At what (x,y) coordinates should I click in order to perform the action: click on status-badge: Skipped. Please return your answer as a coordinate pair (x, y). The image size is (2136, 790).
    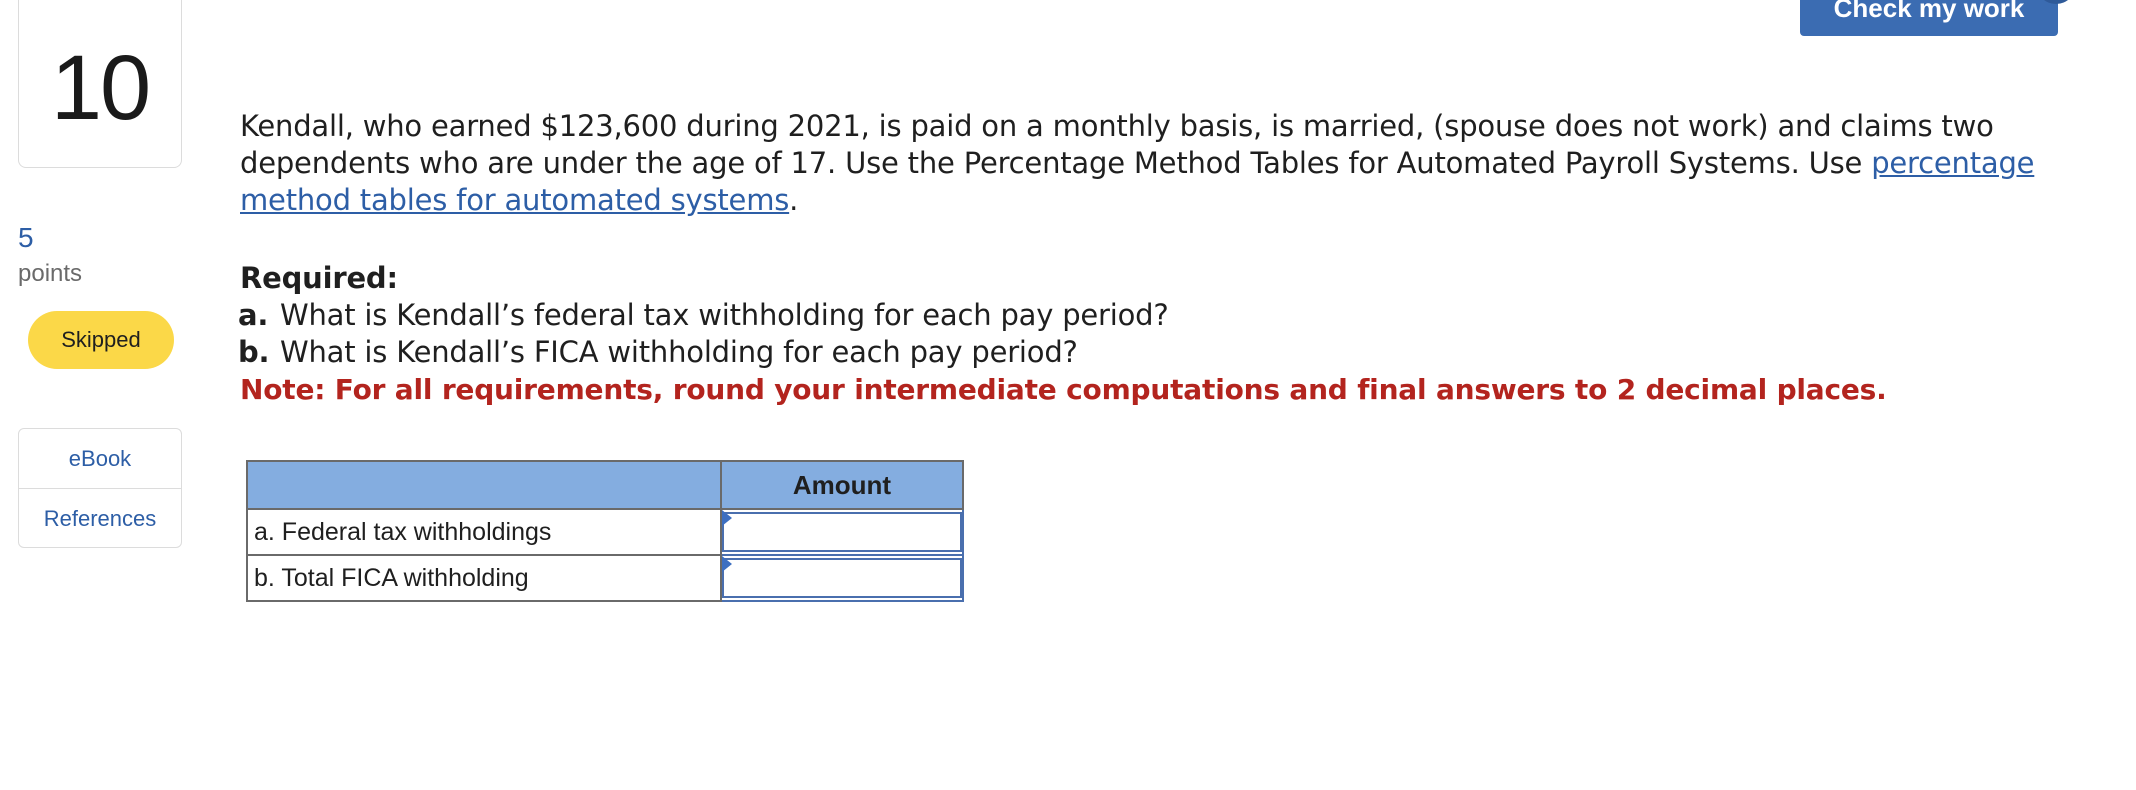
    Looking at the image, I should click on (101, 340).